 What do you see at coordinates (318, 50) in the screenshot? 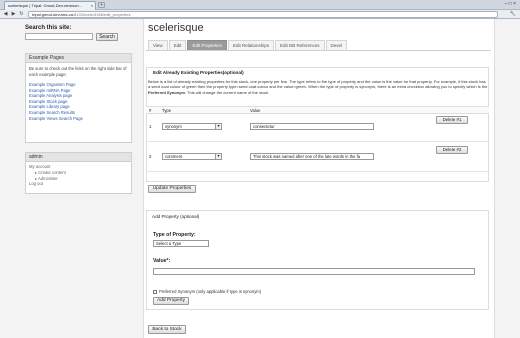
I see `tabs-divider` at bounding box center [318, 50].